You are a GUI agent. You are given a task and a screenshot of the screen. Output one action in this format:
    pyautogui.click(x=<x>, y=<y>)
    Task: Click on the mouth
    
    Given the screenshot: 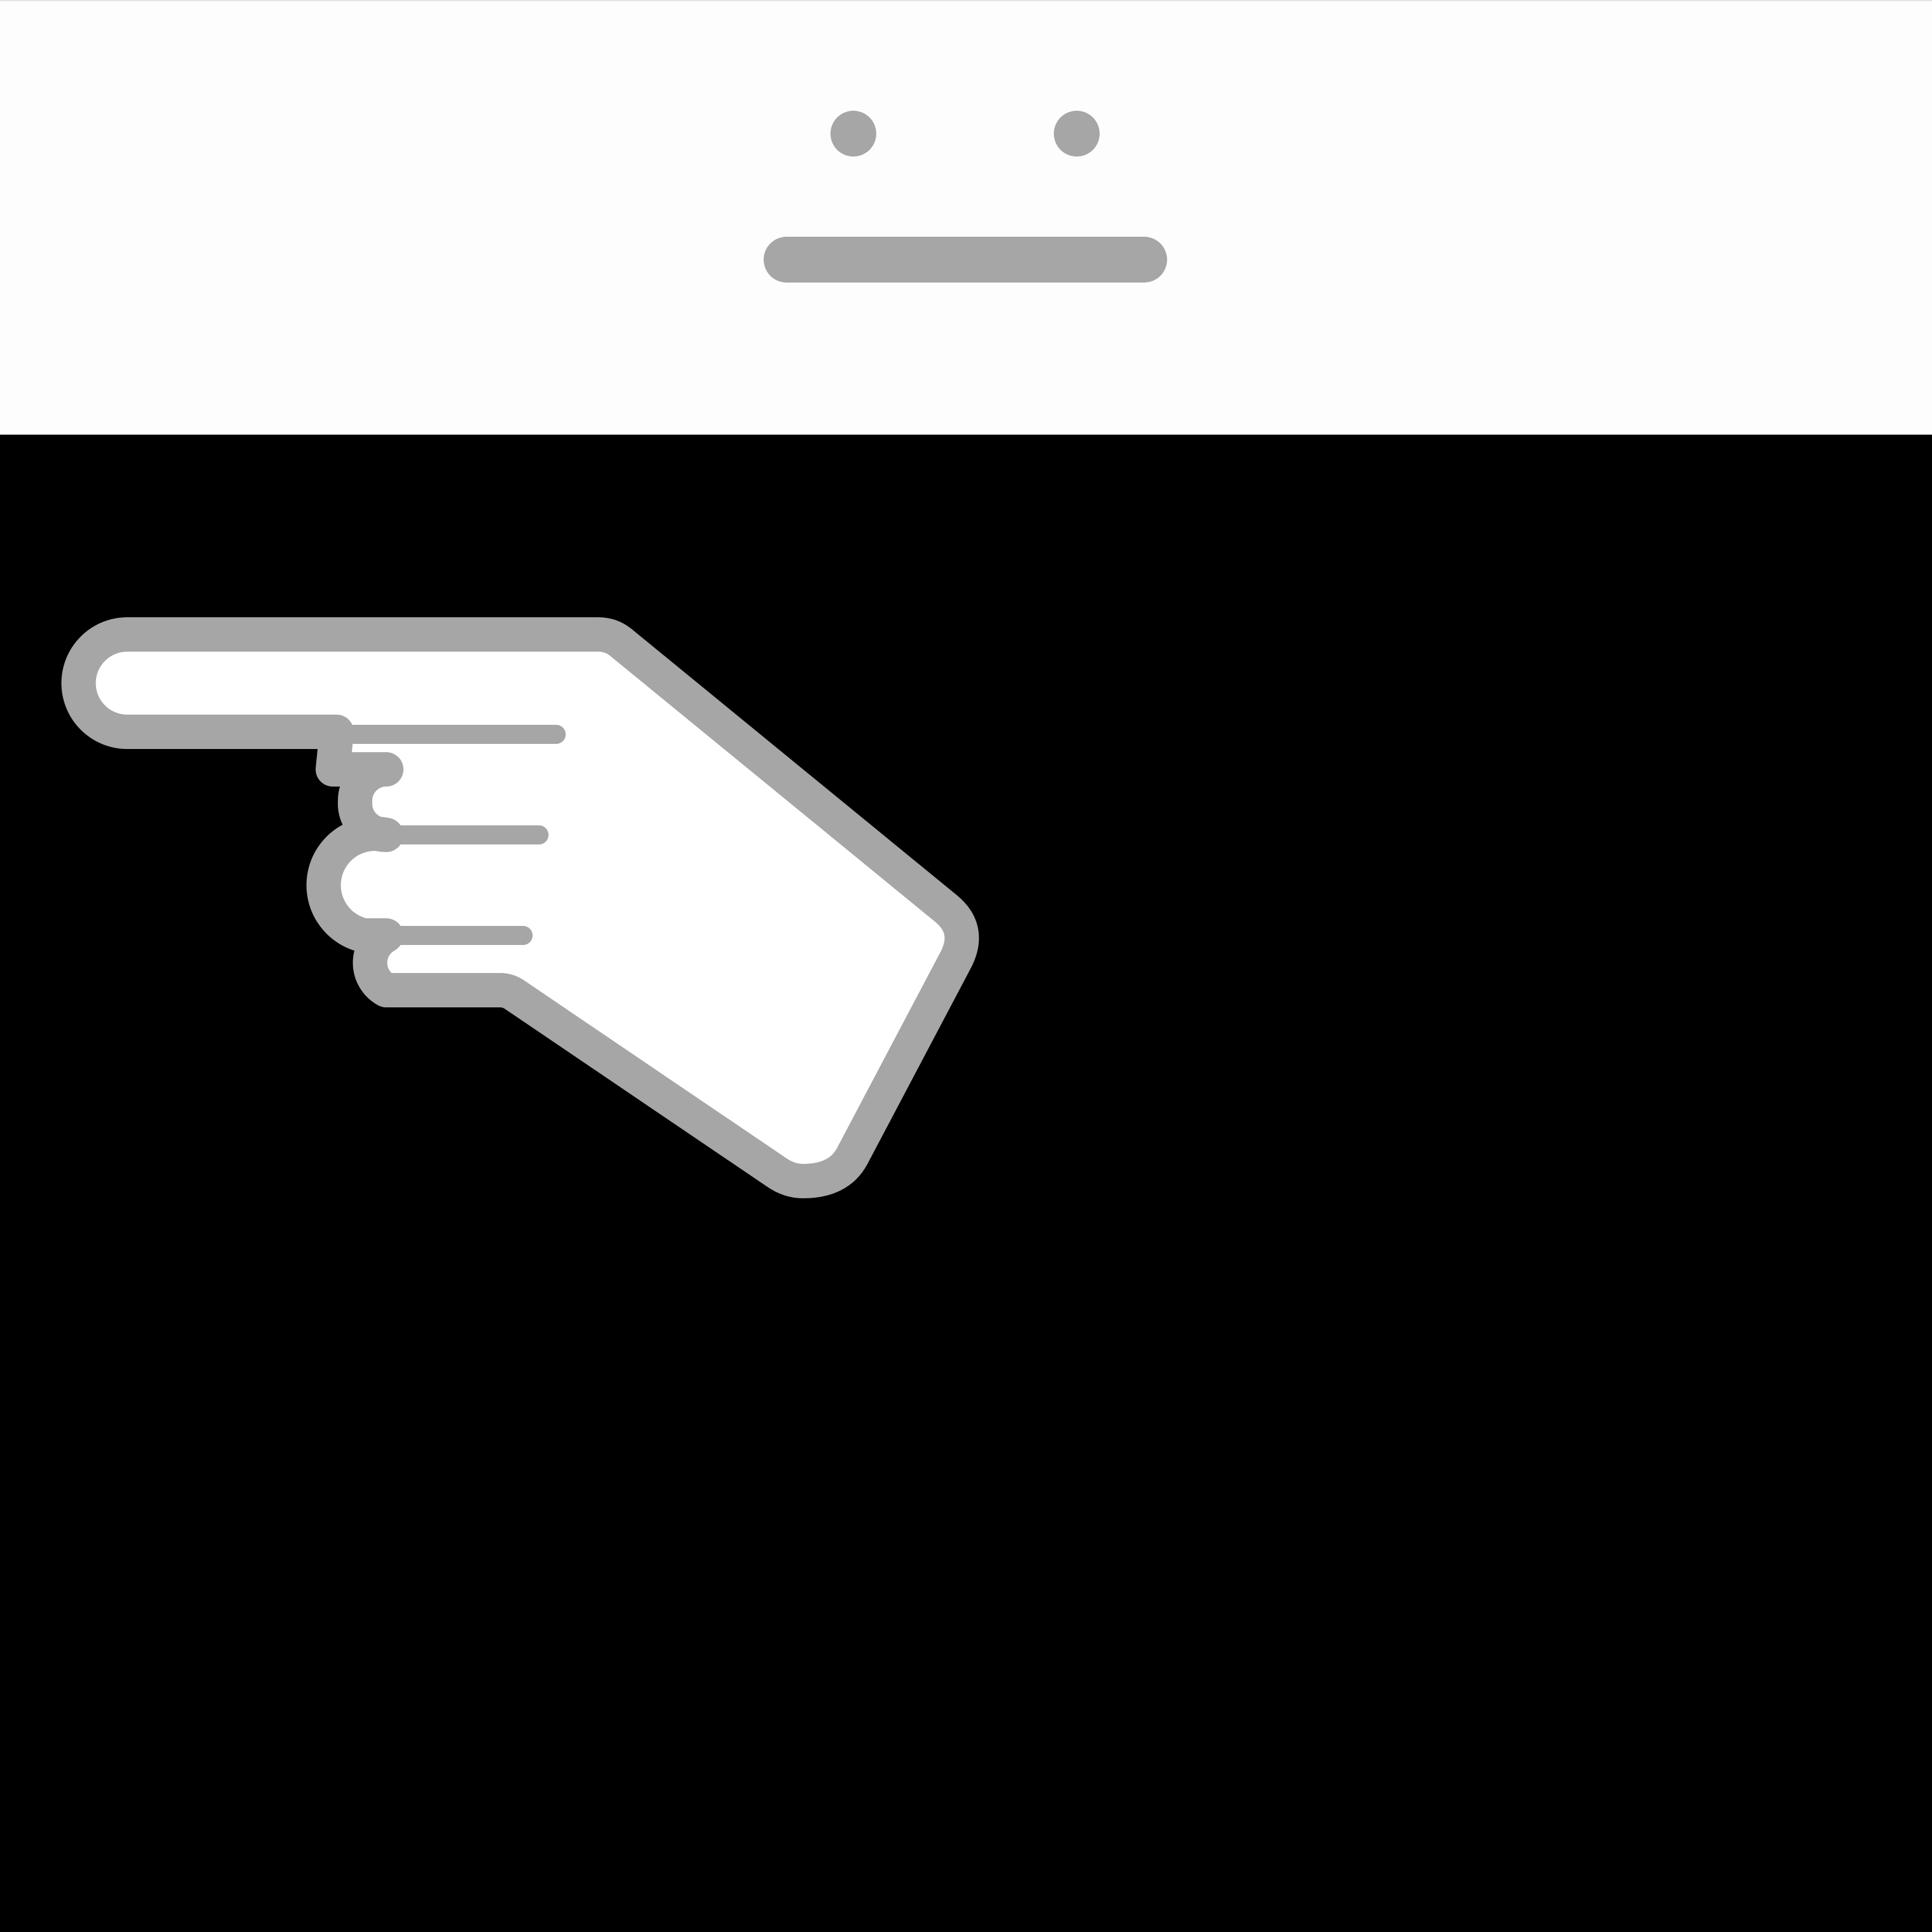 What is the action you would take?
    pyautogui.click(x=965, y=260)
    